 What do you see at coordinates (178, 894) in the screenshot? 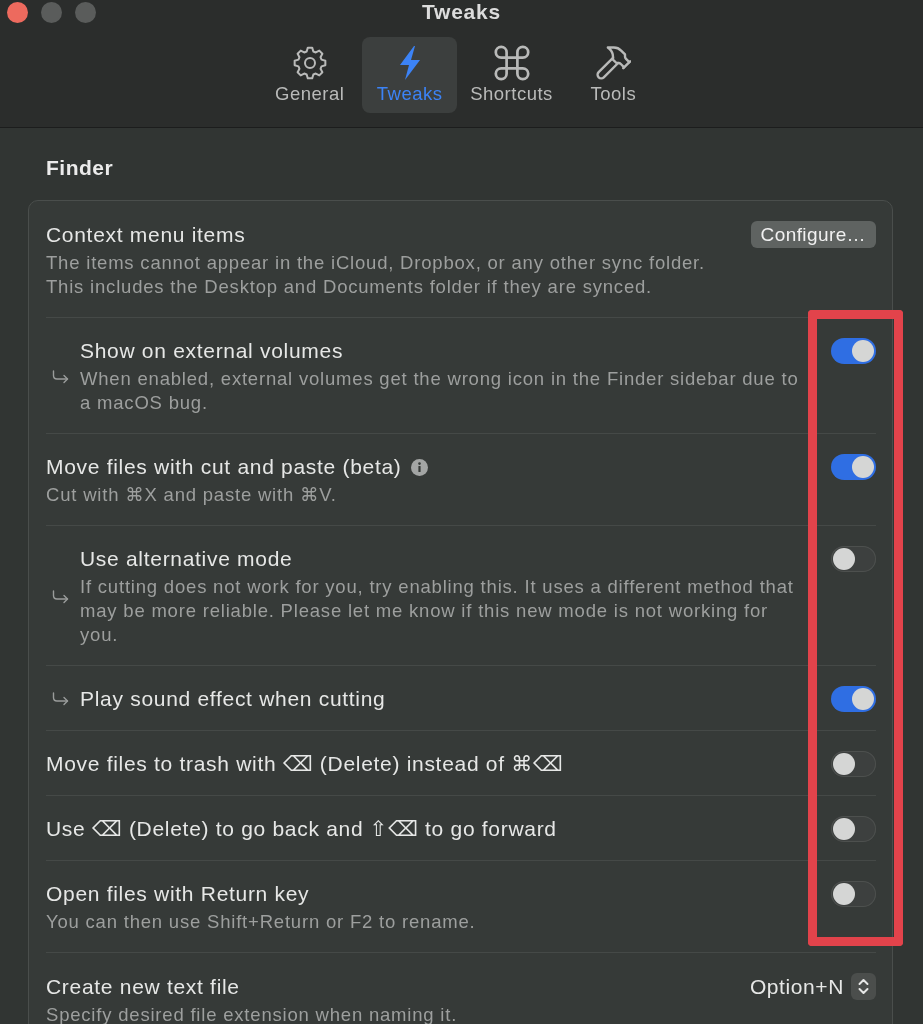
I see `setting-title: Open files with Return key` at bounding box center [178, 894].